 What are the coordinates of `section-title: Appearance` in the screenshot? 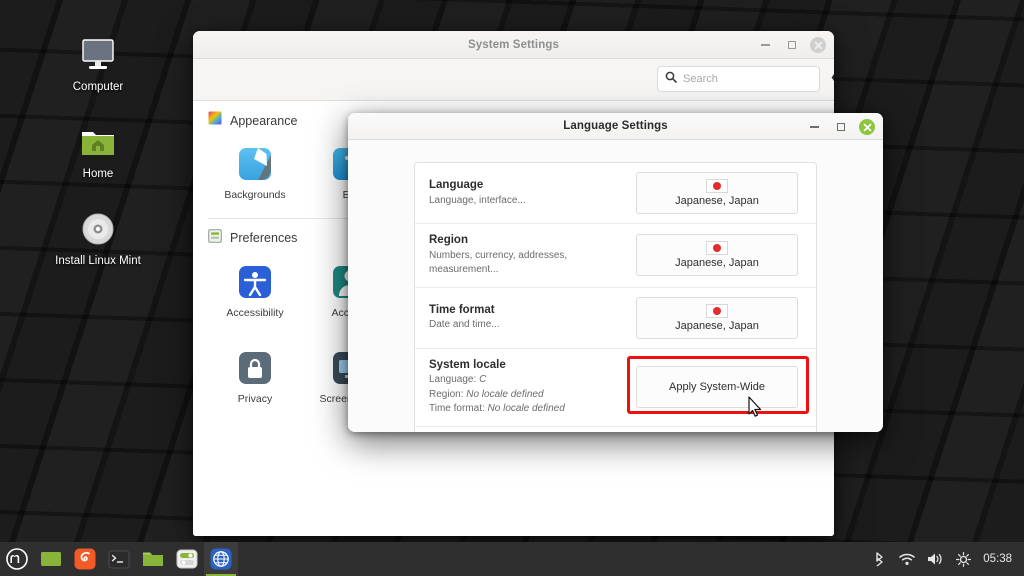 It's located at (264, 120).